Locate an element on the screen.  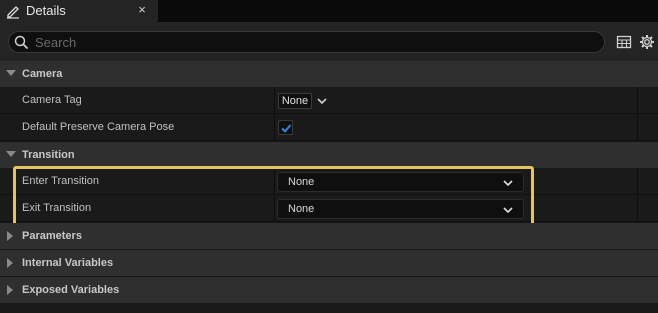
category-label: Parameters is located at coordinates (52, 236).